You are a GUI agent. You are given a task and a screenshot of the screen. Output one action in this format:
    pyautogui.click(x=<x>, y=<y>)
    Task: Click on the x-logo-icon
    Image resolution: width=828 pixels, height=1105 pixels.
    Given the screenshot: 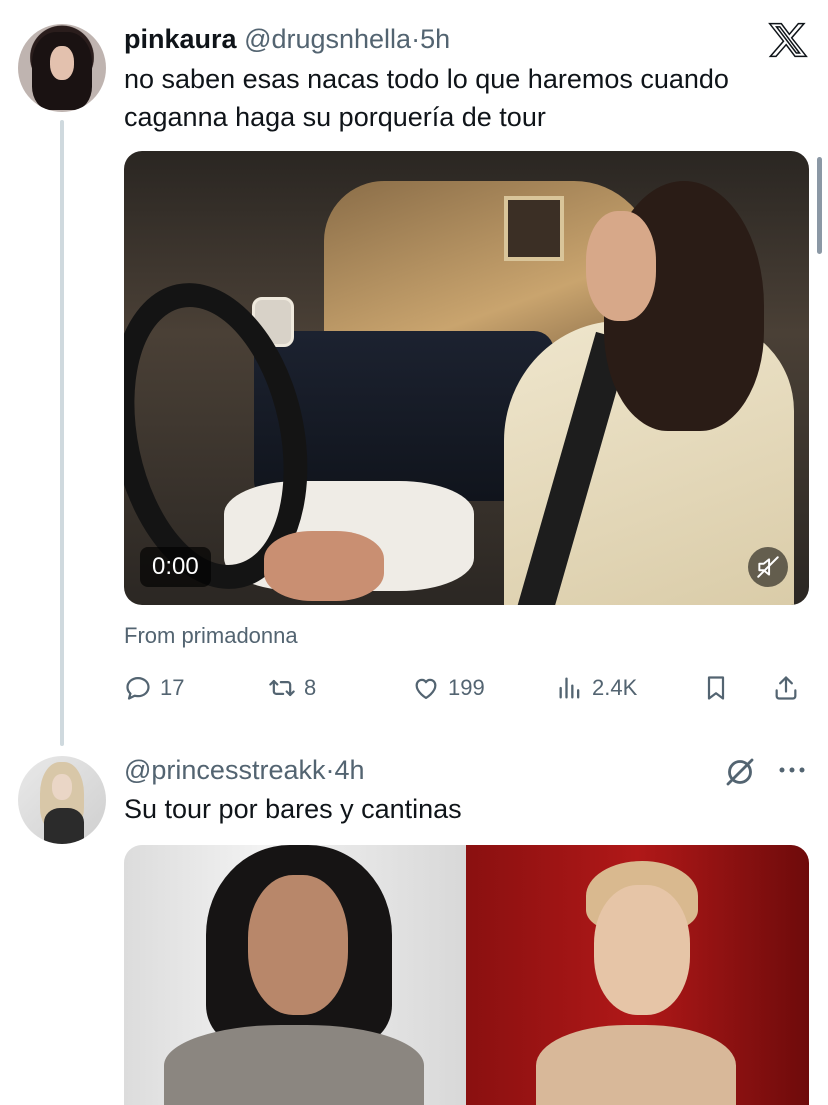 What is the action you would take?
    pyautogui.click(x=788, y=40)
    